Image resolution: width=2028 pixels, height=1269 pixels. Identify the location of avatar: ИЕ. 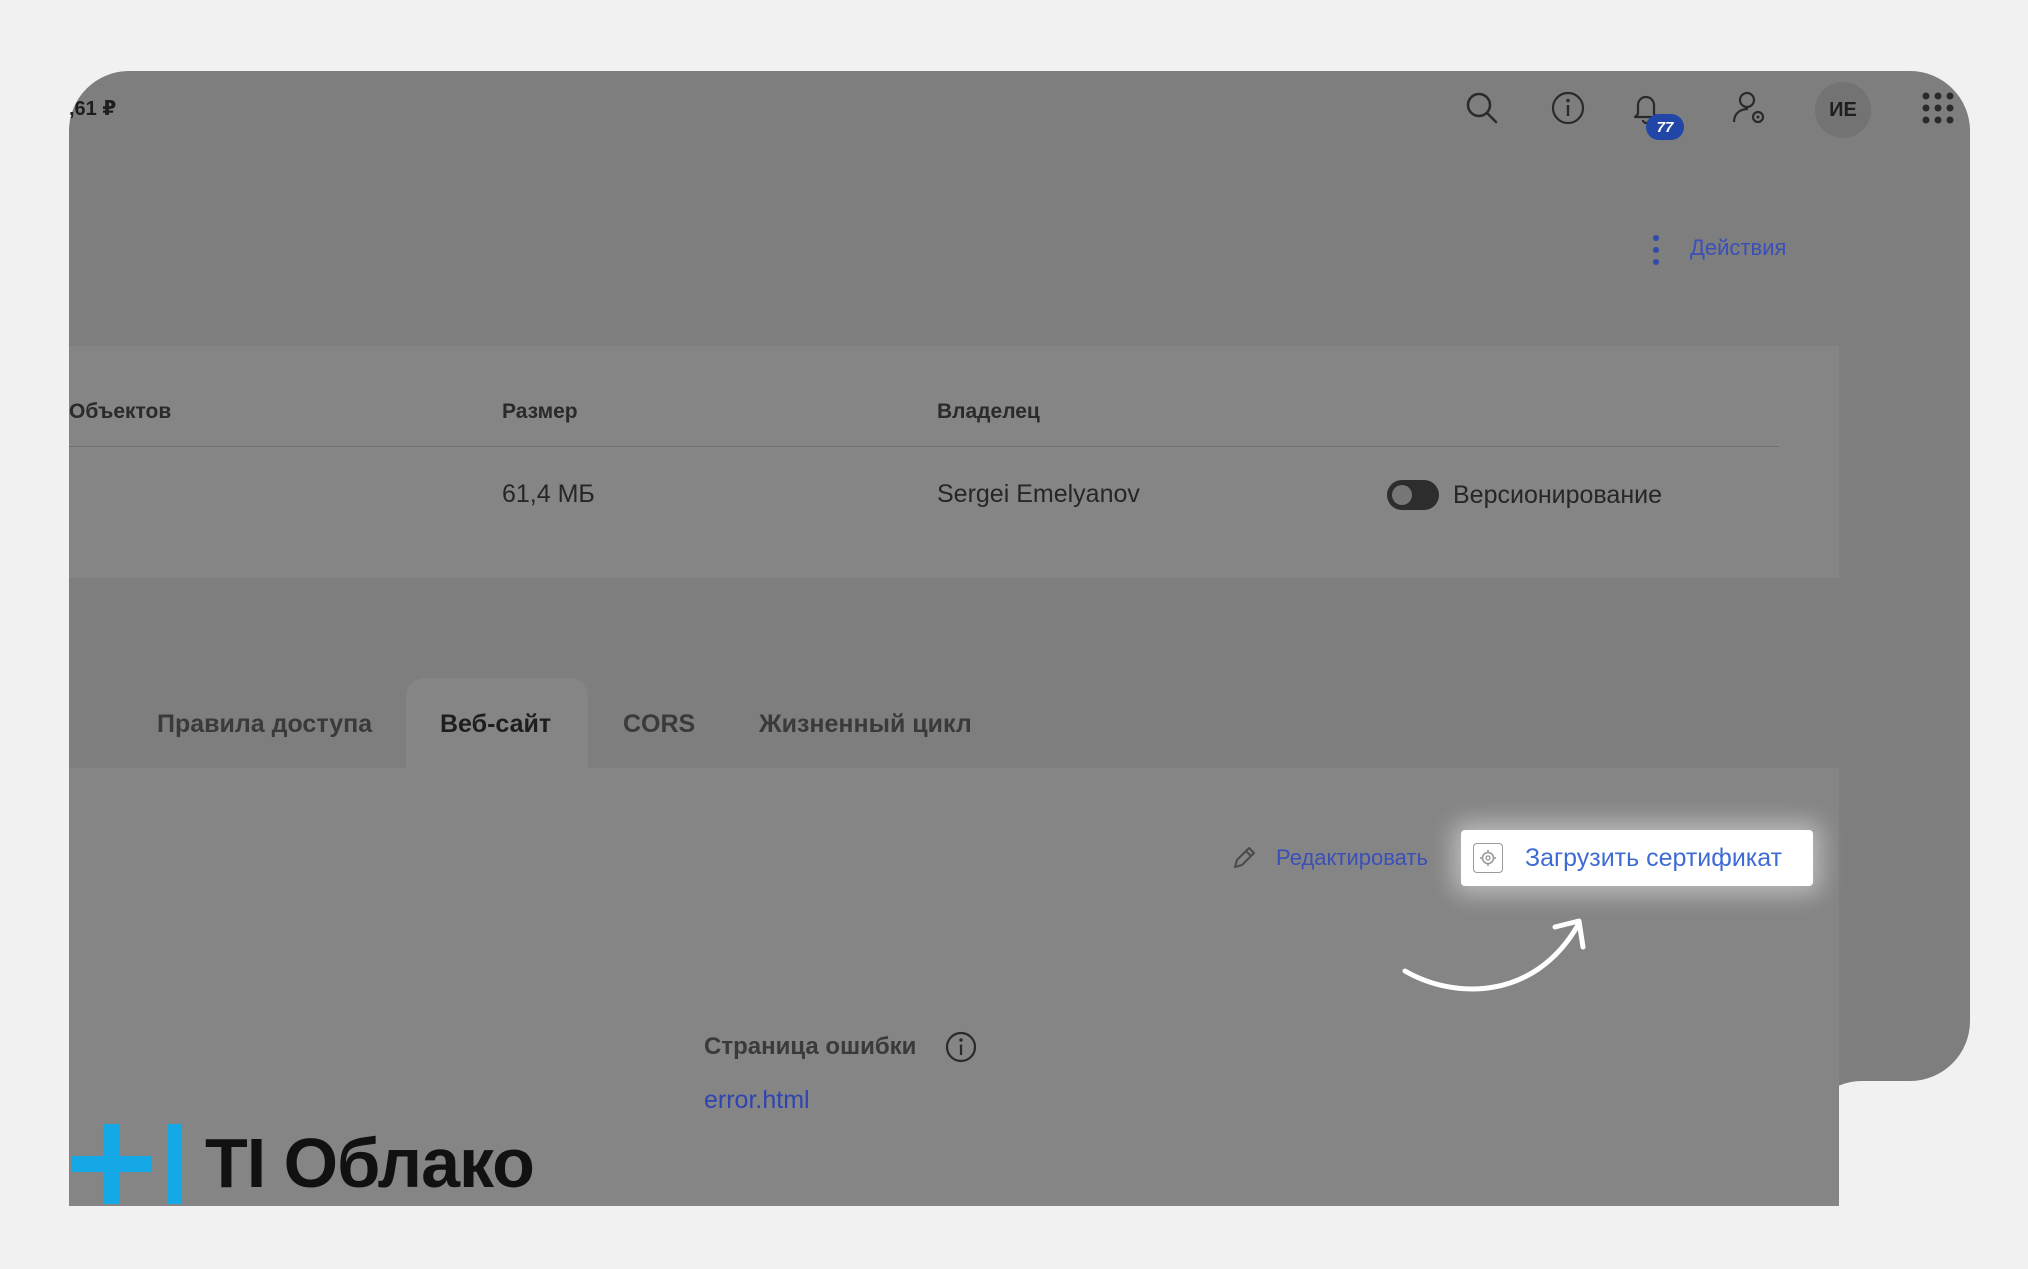
(1843, 110).